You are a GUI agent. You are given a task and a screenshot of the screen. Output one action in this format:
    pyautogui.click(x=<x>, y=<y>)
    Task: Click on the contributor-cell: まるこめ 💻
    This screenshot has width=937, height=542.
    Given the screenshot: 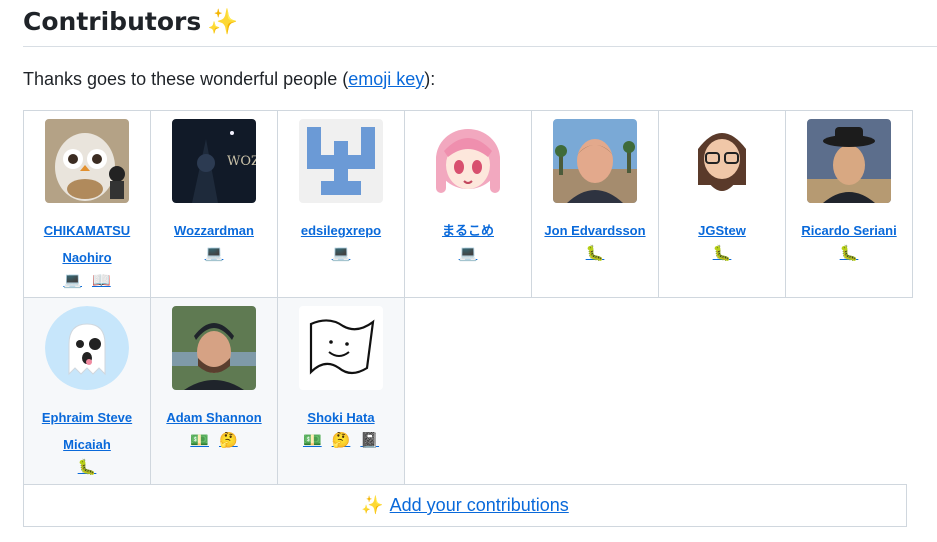 What is the action you would take?
    pyautogui.click(x=468, y=204)
    